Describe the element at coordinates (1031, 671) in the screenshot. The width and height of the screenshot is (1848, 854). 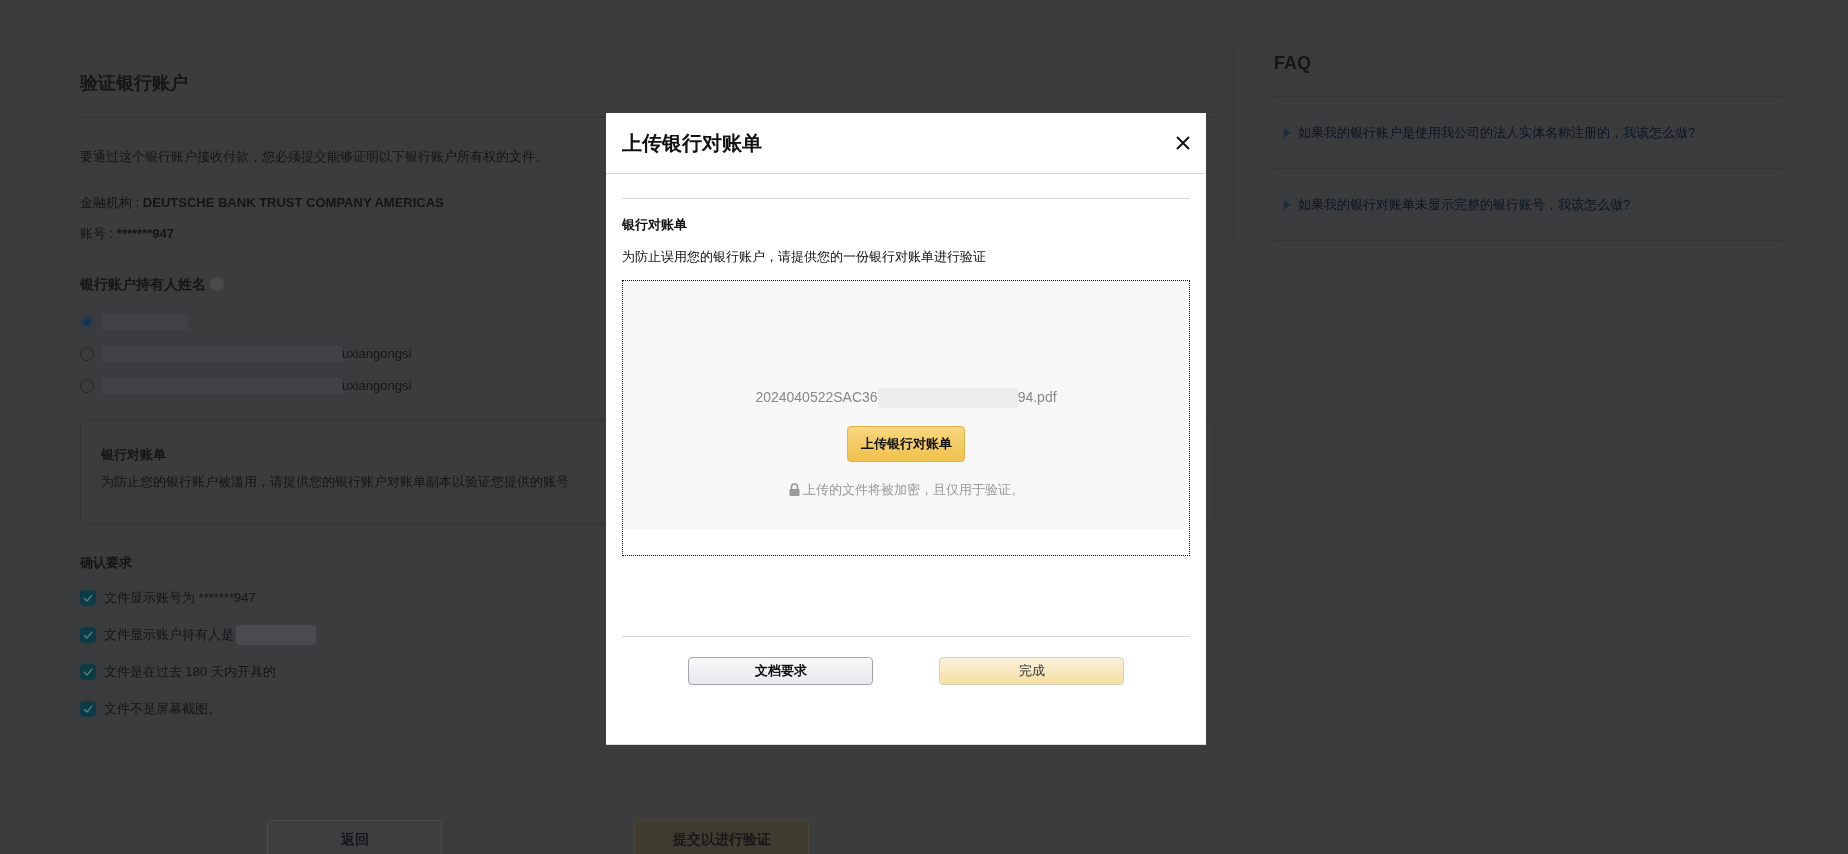
I see `done-button: 完成` at that location.